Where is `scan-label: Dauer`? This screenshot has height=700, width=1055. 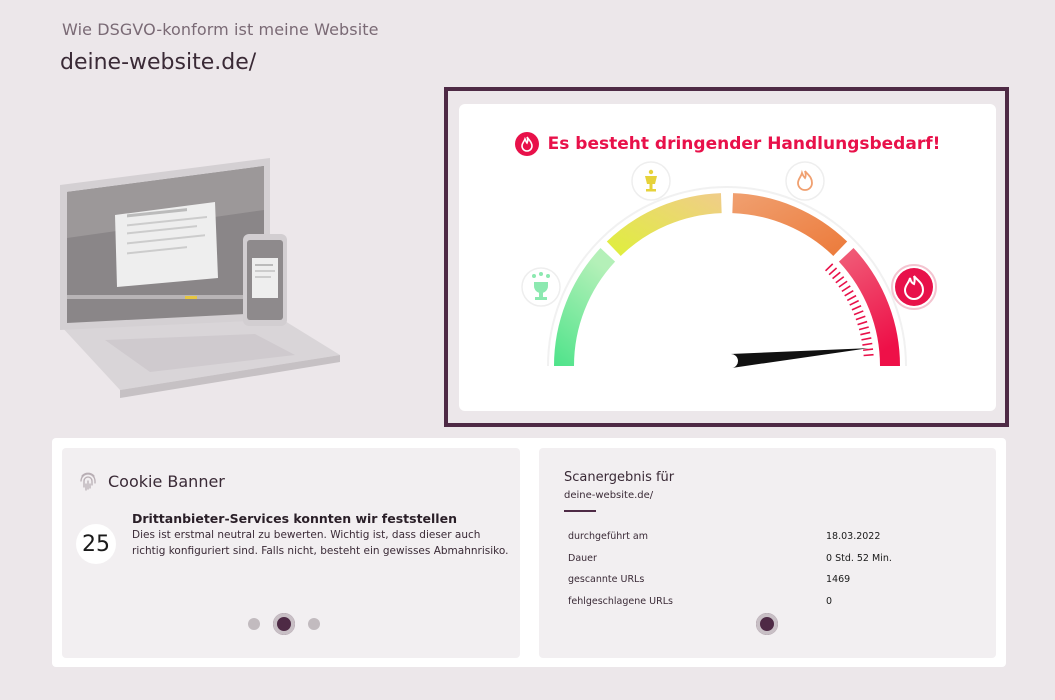
scan-label: Dauer is located at coordinates (582, 558).